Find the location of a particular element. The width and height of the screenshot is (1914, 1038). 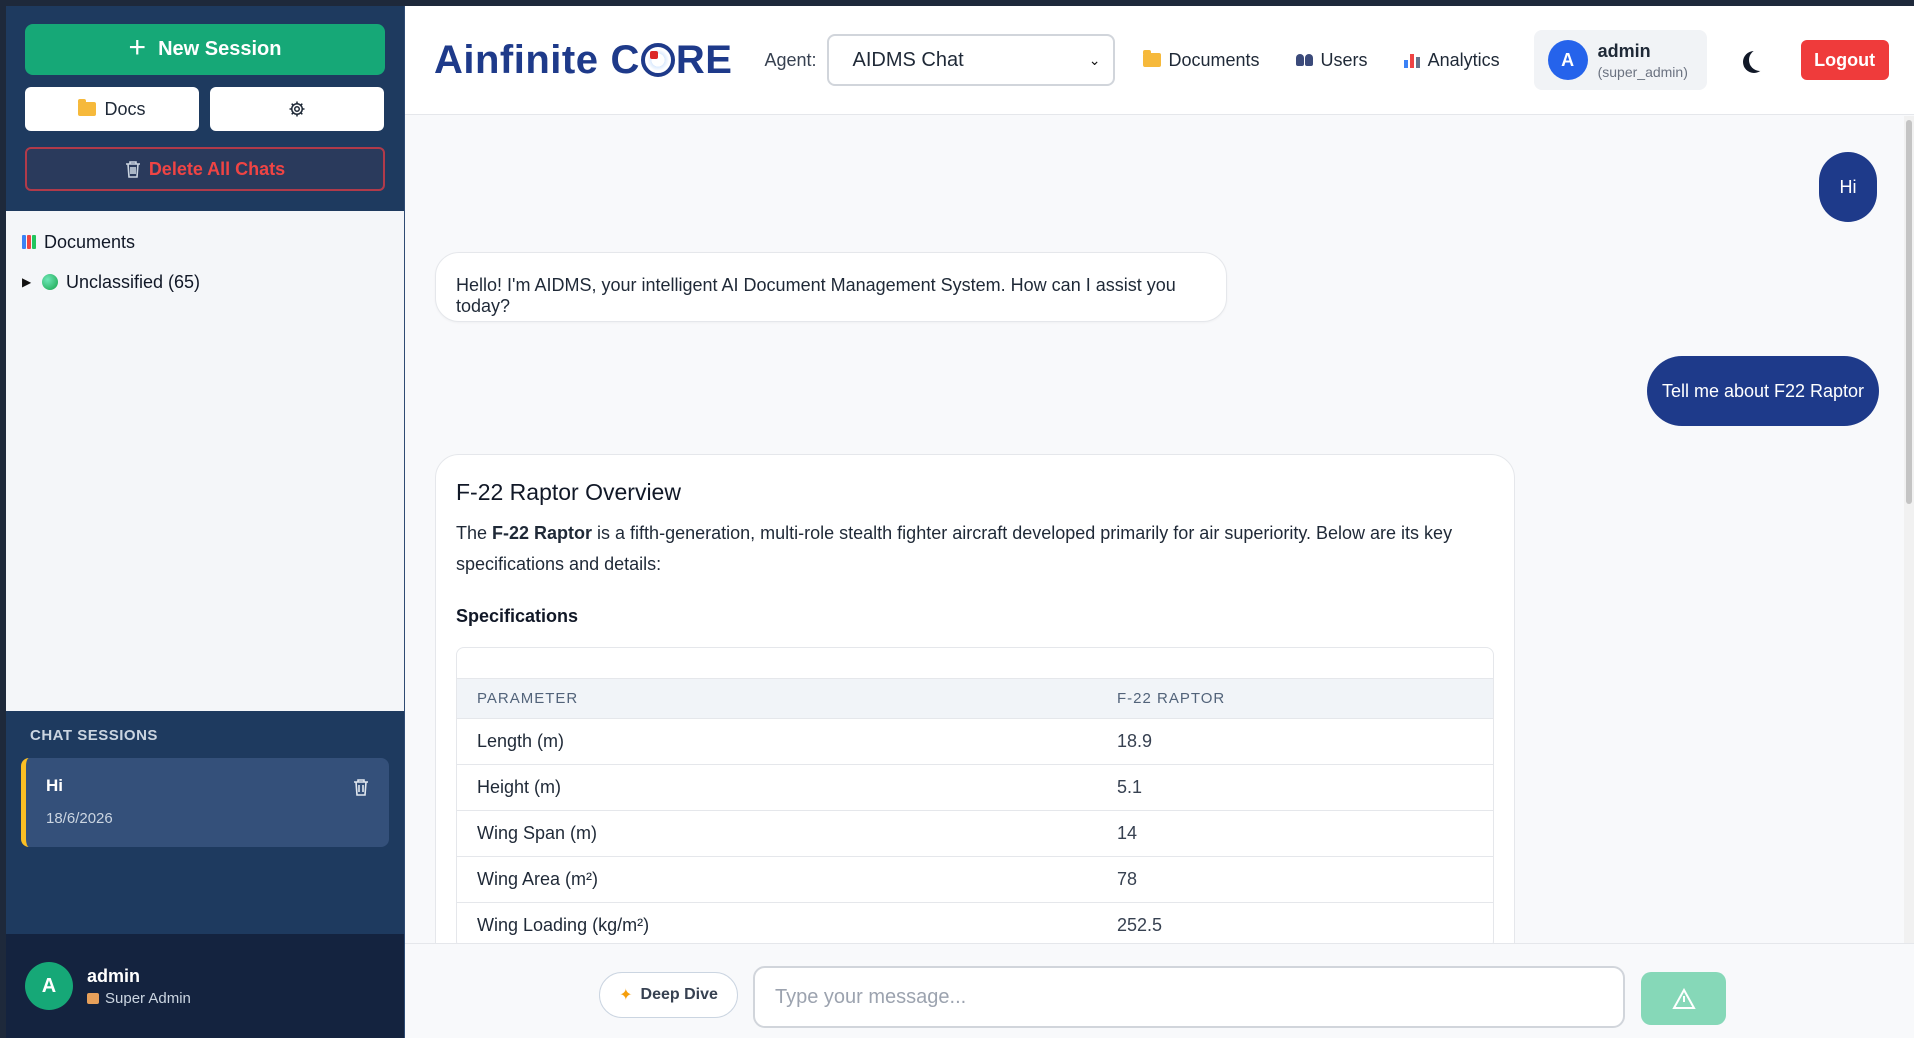

tree-unclassified-label: Unclassified (65) is located at coordinates (133, 281).